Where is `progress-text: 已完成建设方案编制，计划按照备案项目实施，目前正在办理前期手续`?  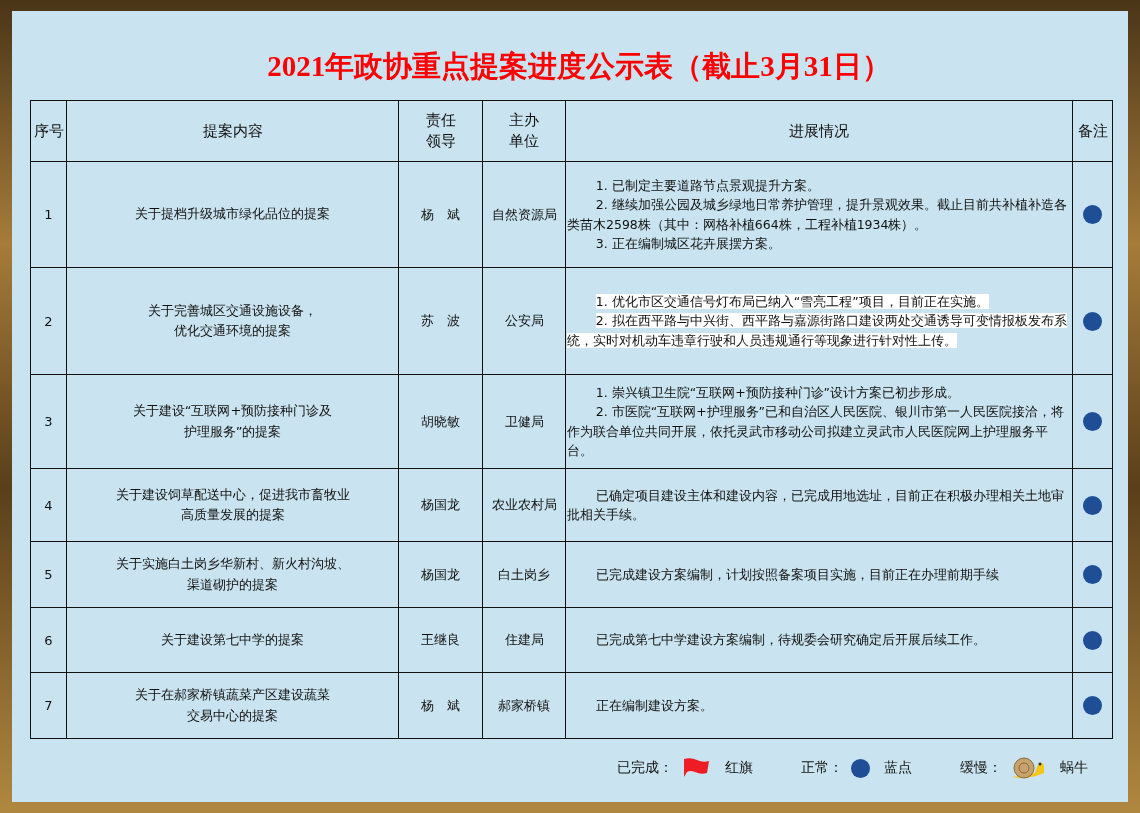 progress-text: 已完成建设方案编制，计划按照备案项目实施，目前正在办理前期手续 is located at coordinates (797, 574).